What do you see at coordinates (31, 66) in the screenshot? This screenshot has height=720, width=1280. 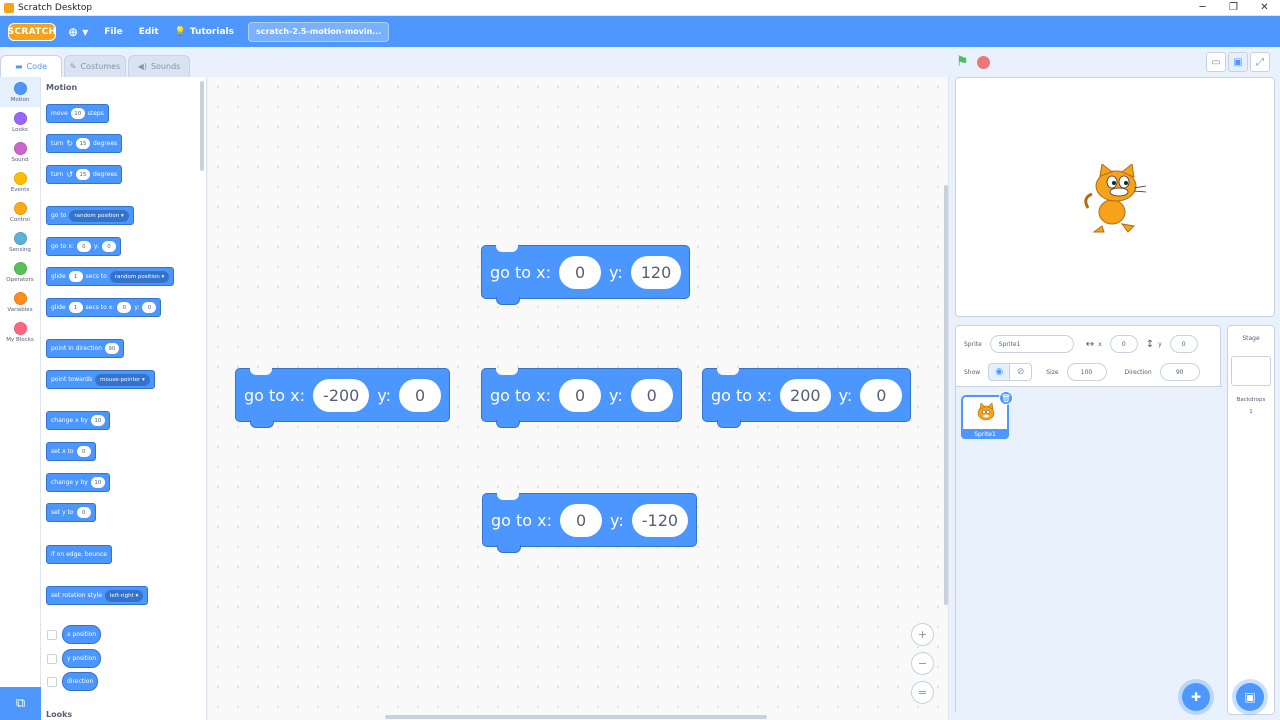 I see `tab-code: ▬ Code` at bounding box center [31, 66].